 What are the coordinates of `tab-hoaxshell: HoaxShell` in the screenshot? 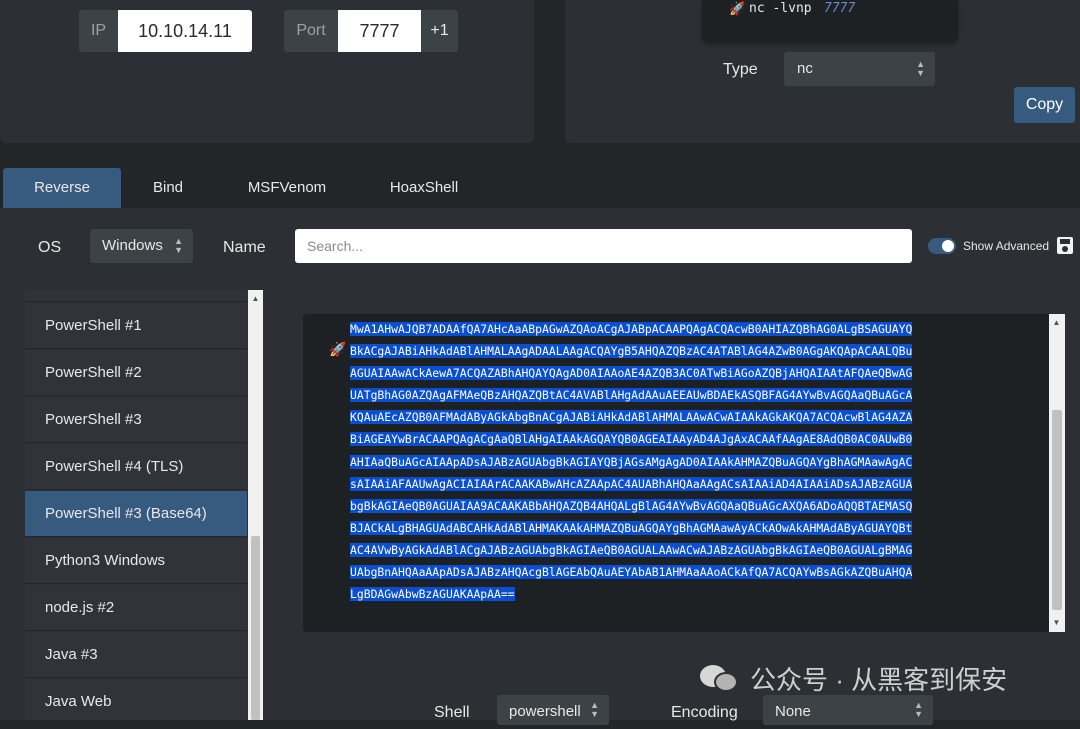 It's located at (424, 188).